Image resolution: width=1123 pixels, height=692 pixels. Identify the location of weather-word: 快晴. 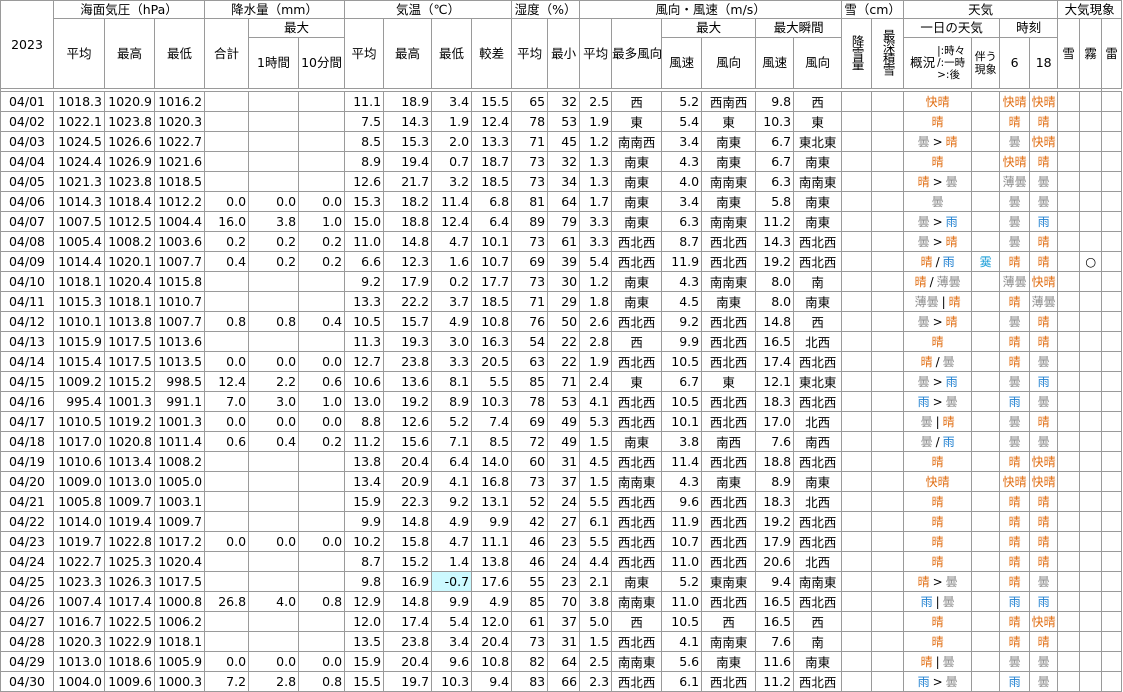
(937, 482).